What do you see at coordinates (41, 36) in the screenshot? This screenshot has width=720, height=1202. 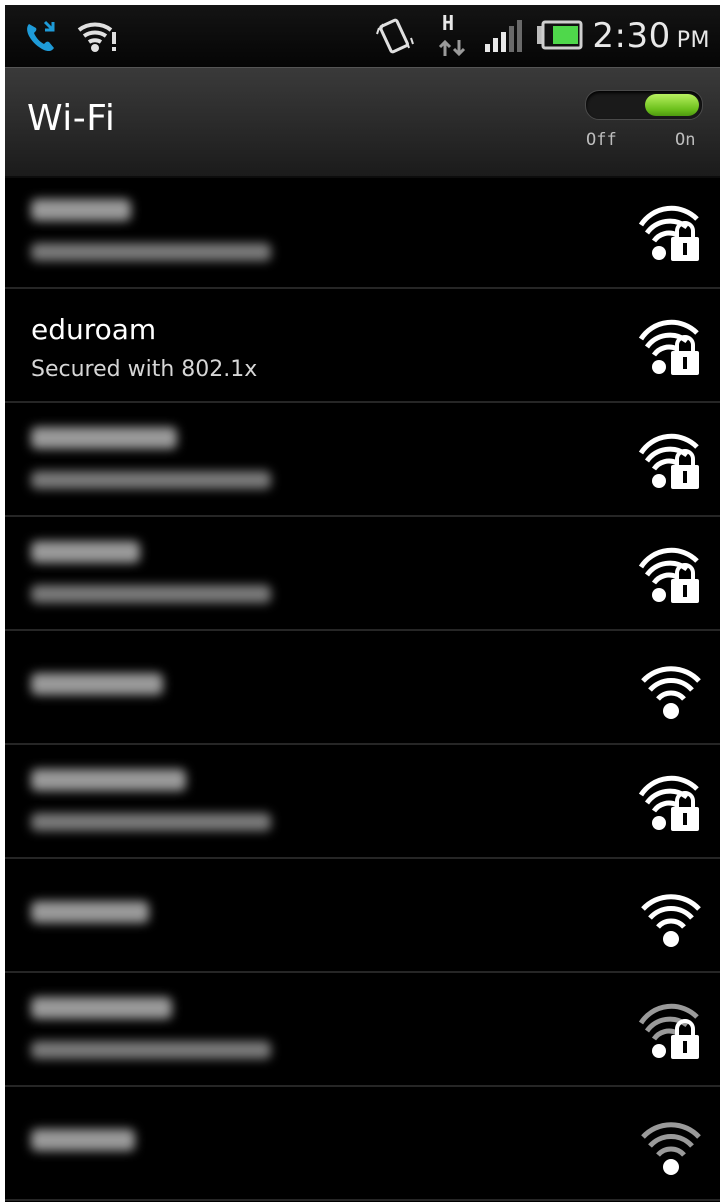 I see `missed-call-icon` at bounding box center [41, 36].